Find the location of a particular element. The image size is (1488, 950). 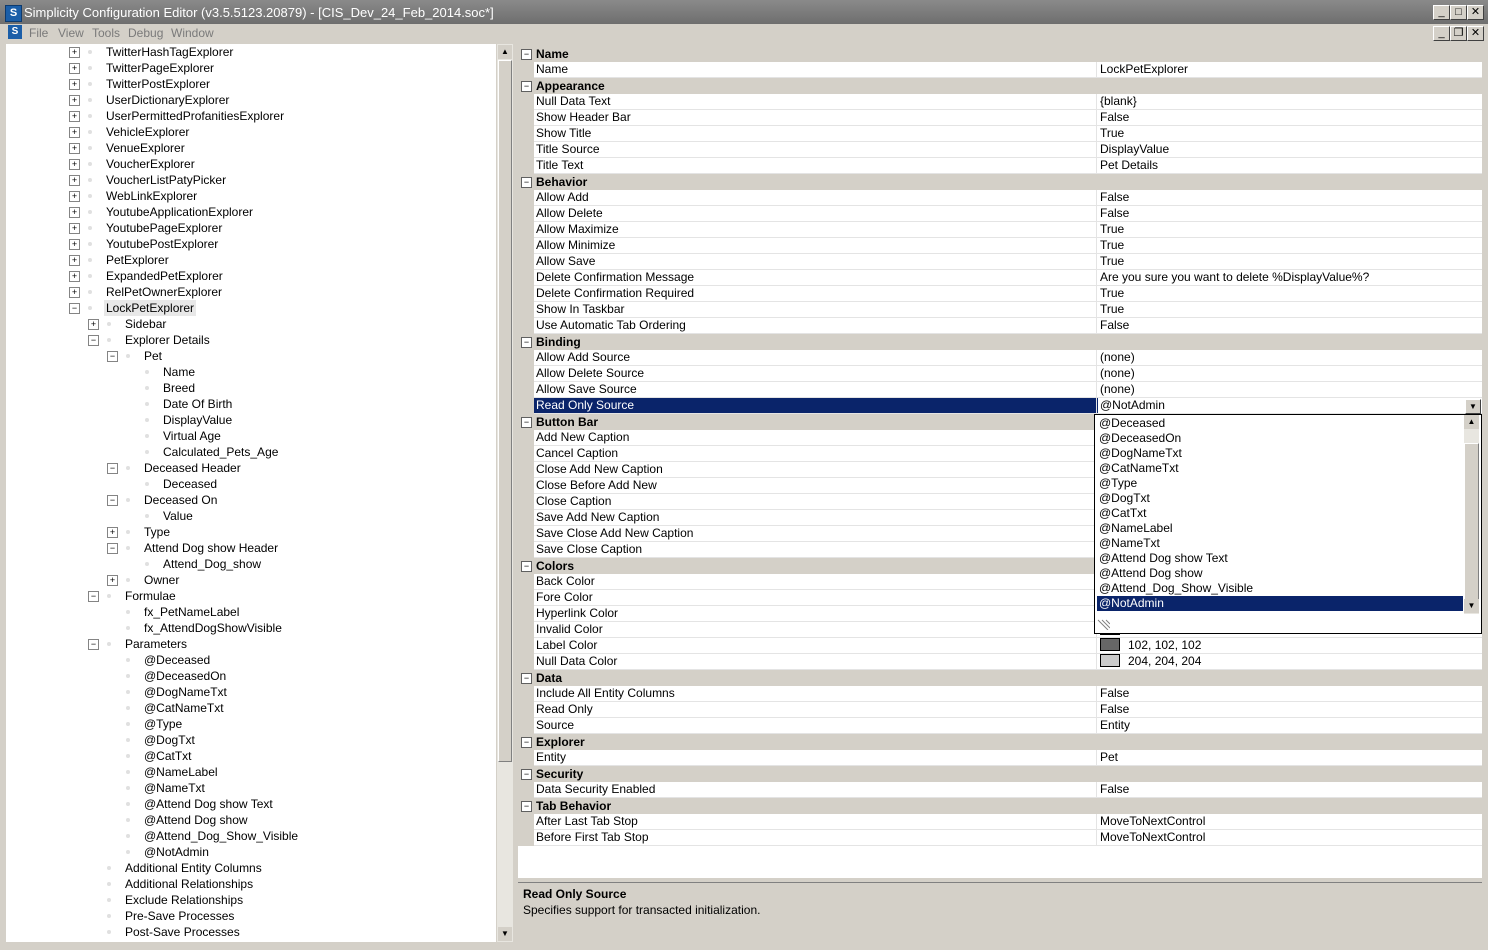

tree-node: − Pet is located at coordinates (251, 356).